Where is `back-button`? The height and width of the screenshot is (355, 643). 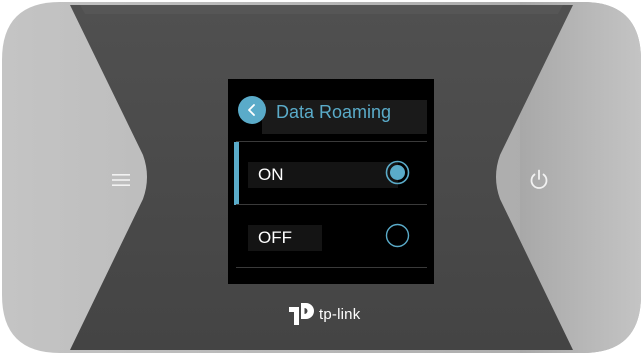
back-button is located at coordinates (252, 110).